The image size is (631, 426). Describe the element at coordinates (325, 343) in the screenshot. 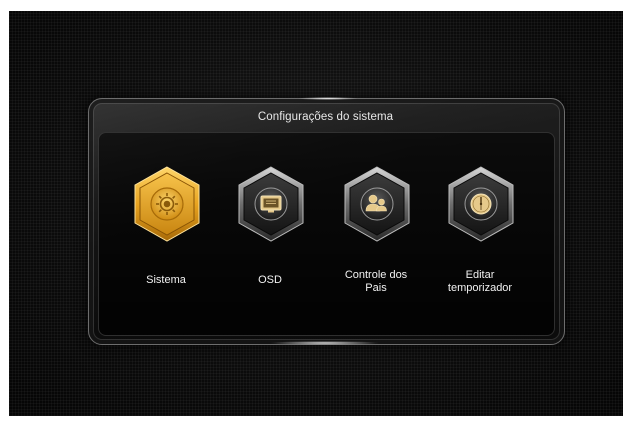

I see `panel-glow-bottom` at that location.